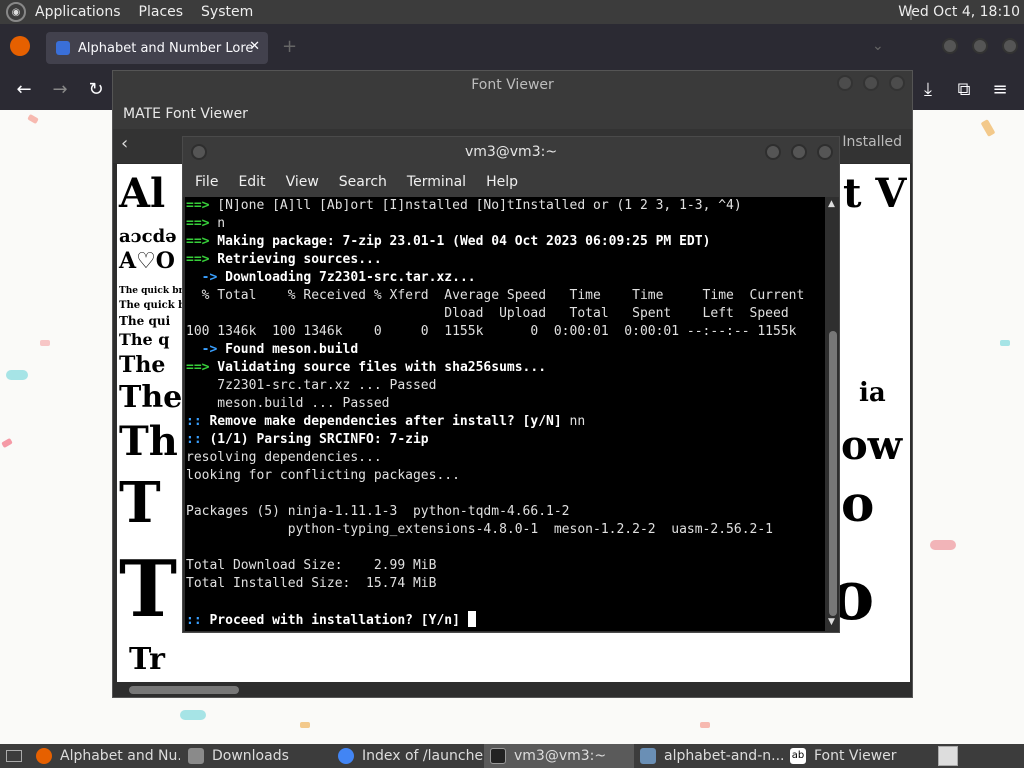 The image size is (1024, 768). I want to click on back-chevron-icon: ‹, so click(124, 143).